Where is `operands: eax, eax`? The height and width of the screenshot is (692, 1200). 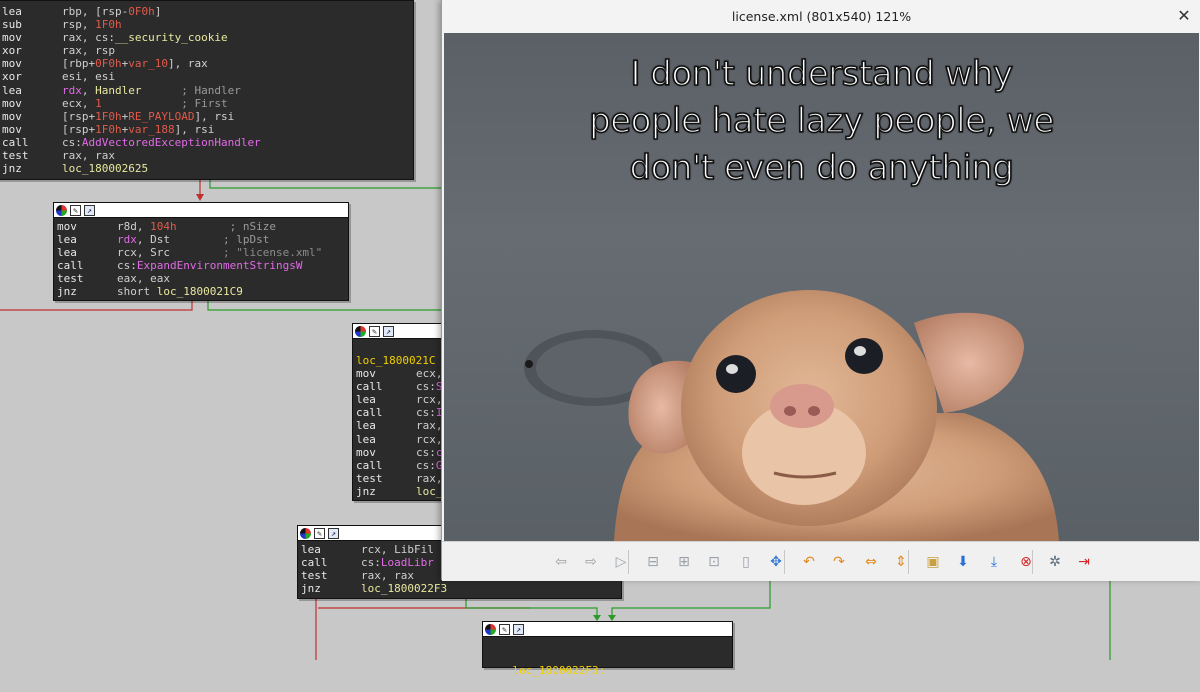 operands: eax, eax is located at coordinates (143, 279).